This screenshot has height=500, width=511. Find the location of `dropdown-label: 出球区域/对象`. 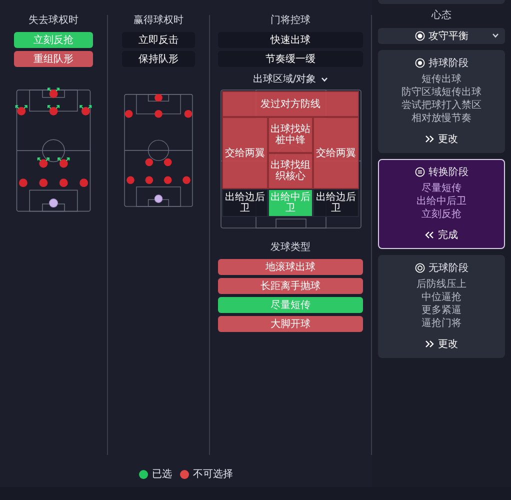

dropdown-label: 出球区域/对象 is located at coordinates (284, 79).